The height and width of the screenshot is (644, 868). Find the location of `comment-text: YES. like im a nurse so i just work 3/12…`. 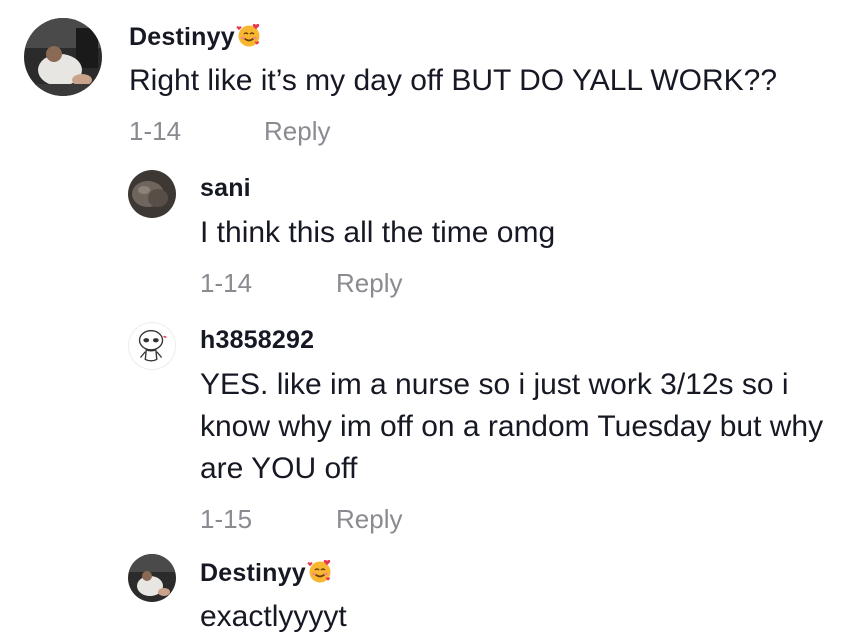

comment-text: YES. like im a nurse so i just work 3/12… is located at coordinates (512, 426).